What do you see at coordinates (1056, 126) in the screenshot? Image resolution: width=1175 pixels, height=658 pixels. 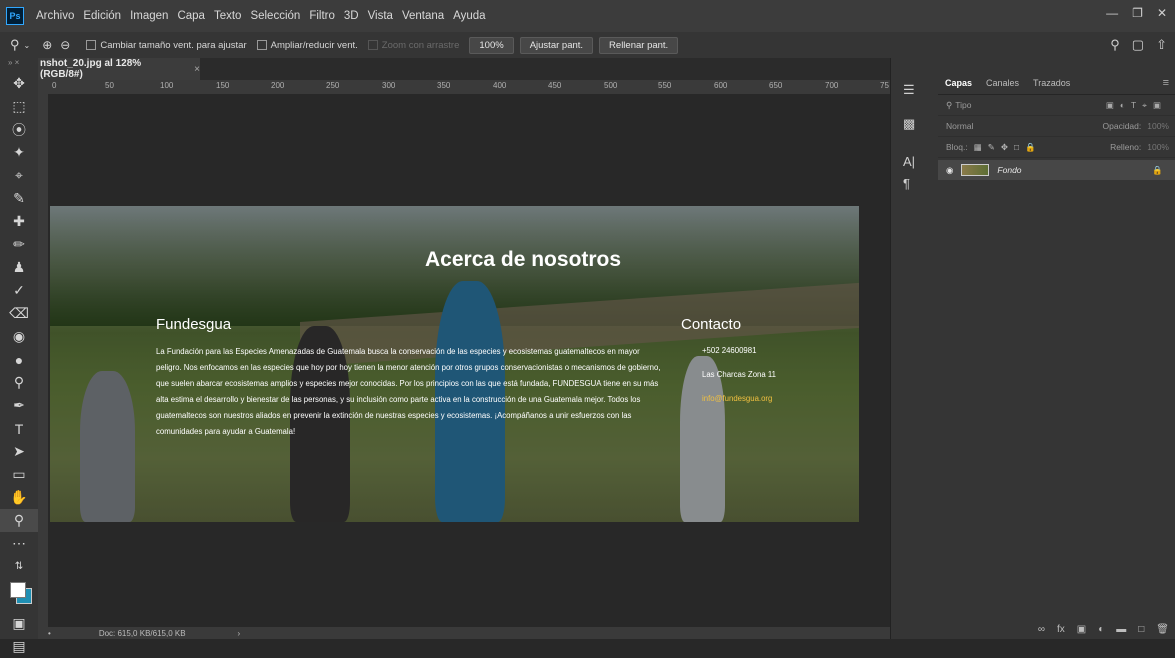 I see `blend-row: Normal Opacidad: 100%` at bounding box center [1056, 126].